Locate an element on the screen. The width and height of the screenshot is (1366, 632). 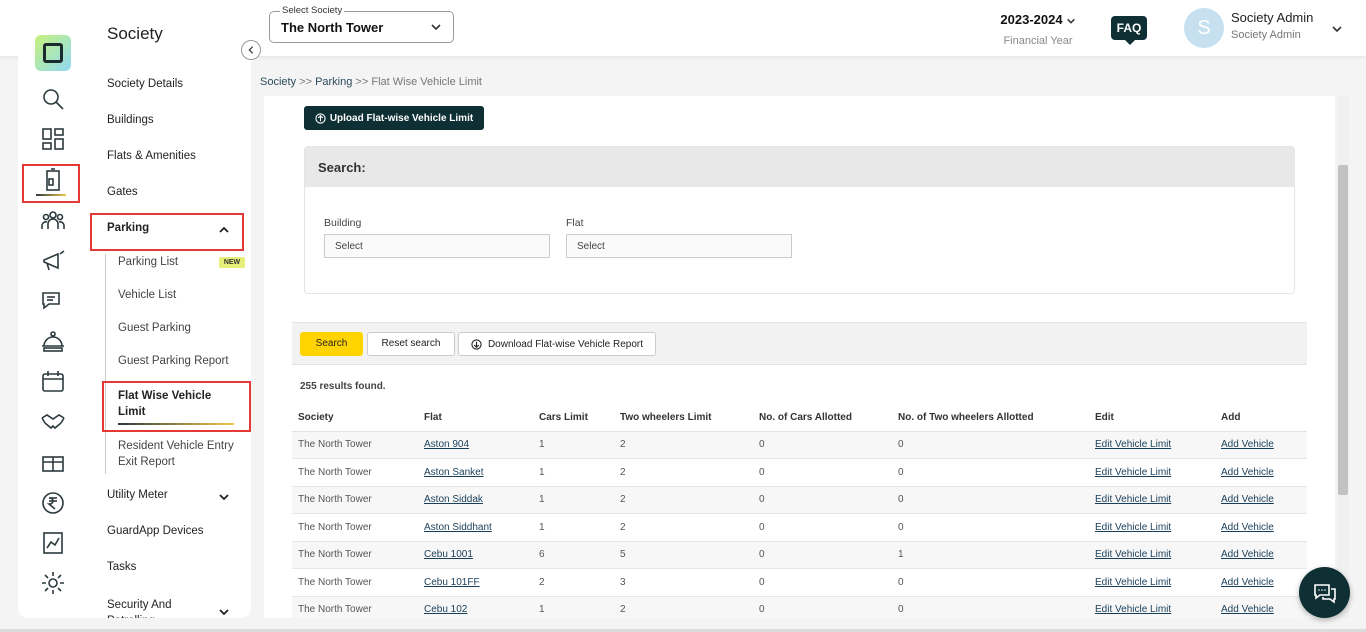
scrollbar-thumb is located at coordinates (1343, 330).